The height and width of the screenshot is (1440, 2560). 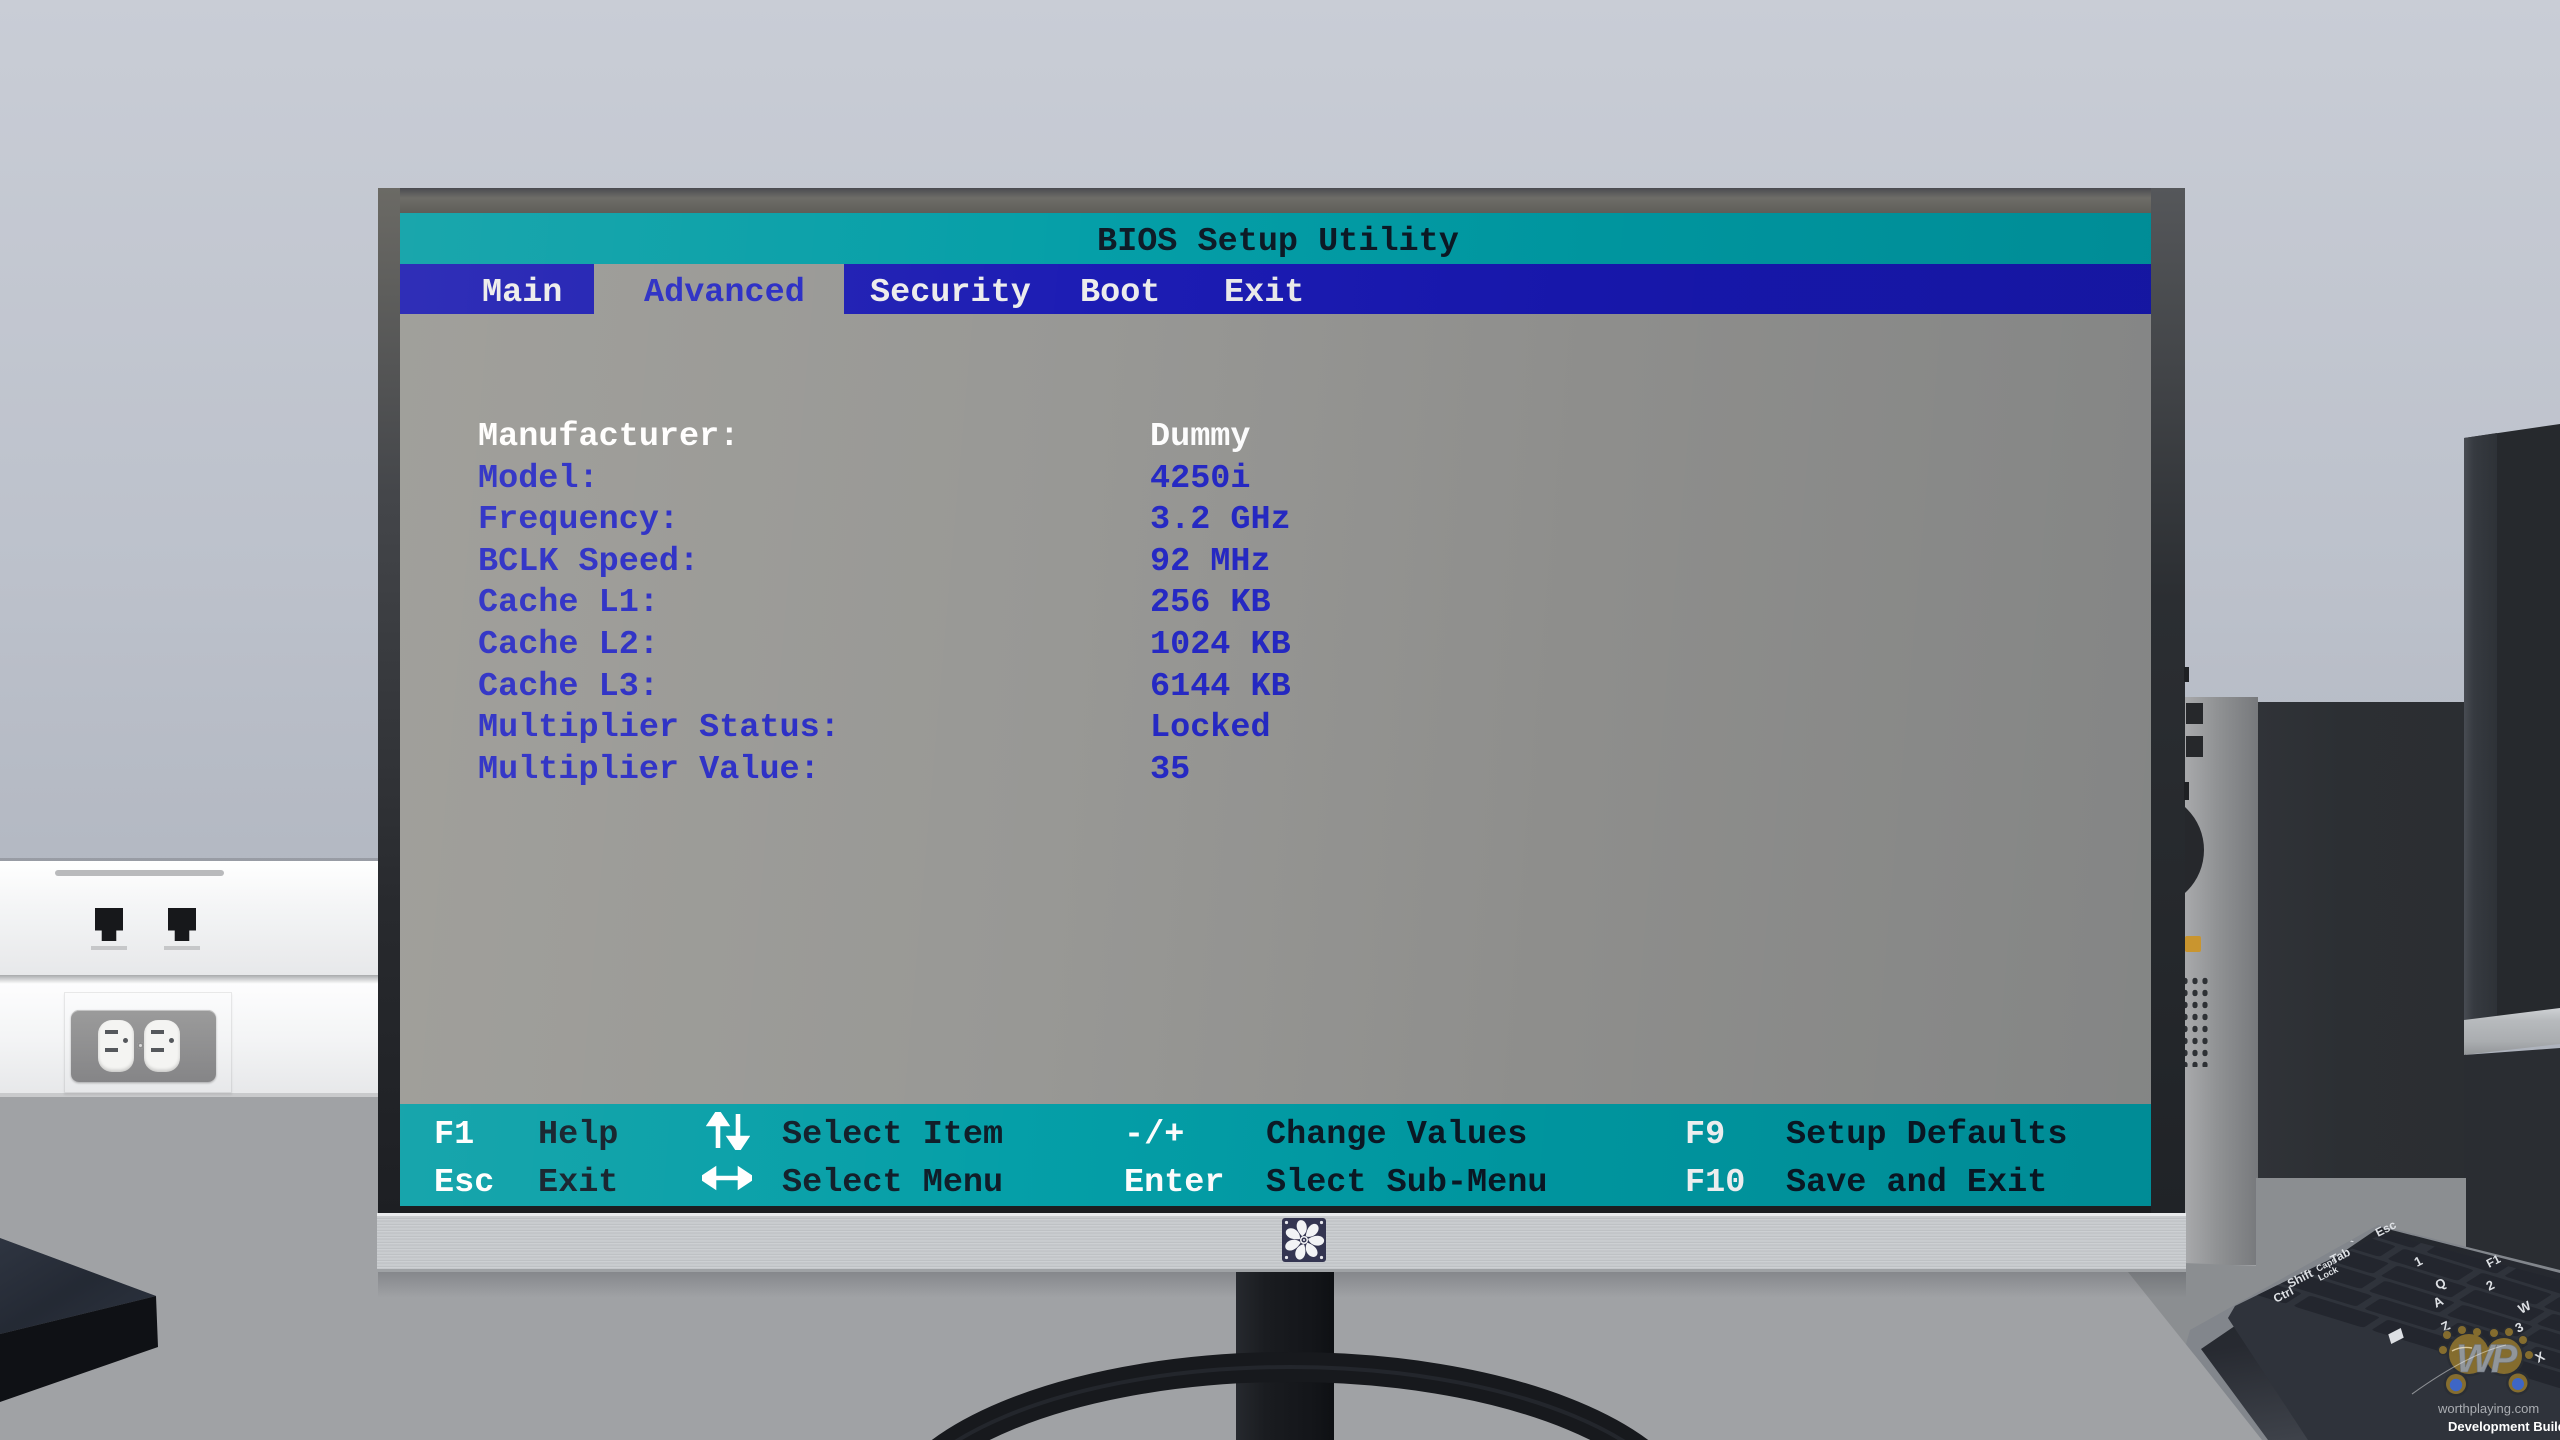 What do you see at coordinates (2488, 1408) in the screenshot?
I see `svg-text: worthplaying.com` at bounding box center [2488, 1408].